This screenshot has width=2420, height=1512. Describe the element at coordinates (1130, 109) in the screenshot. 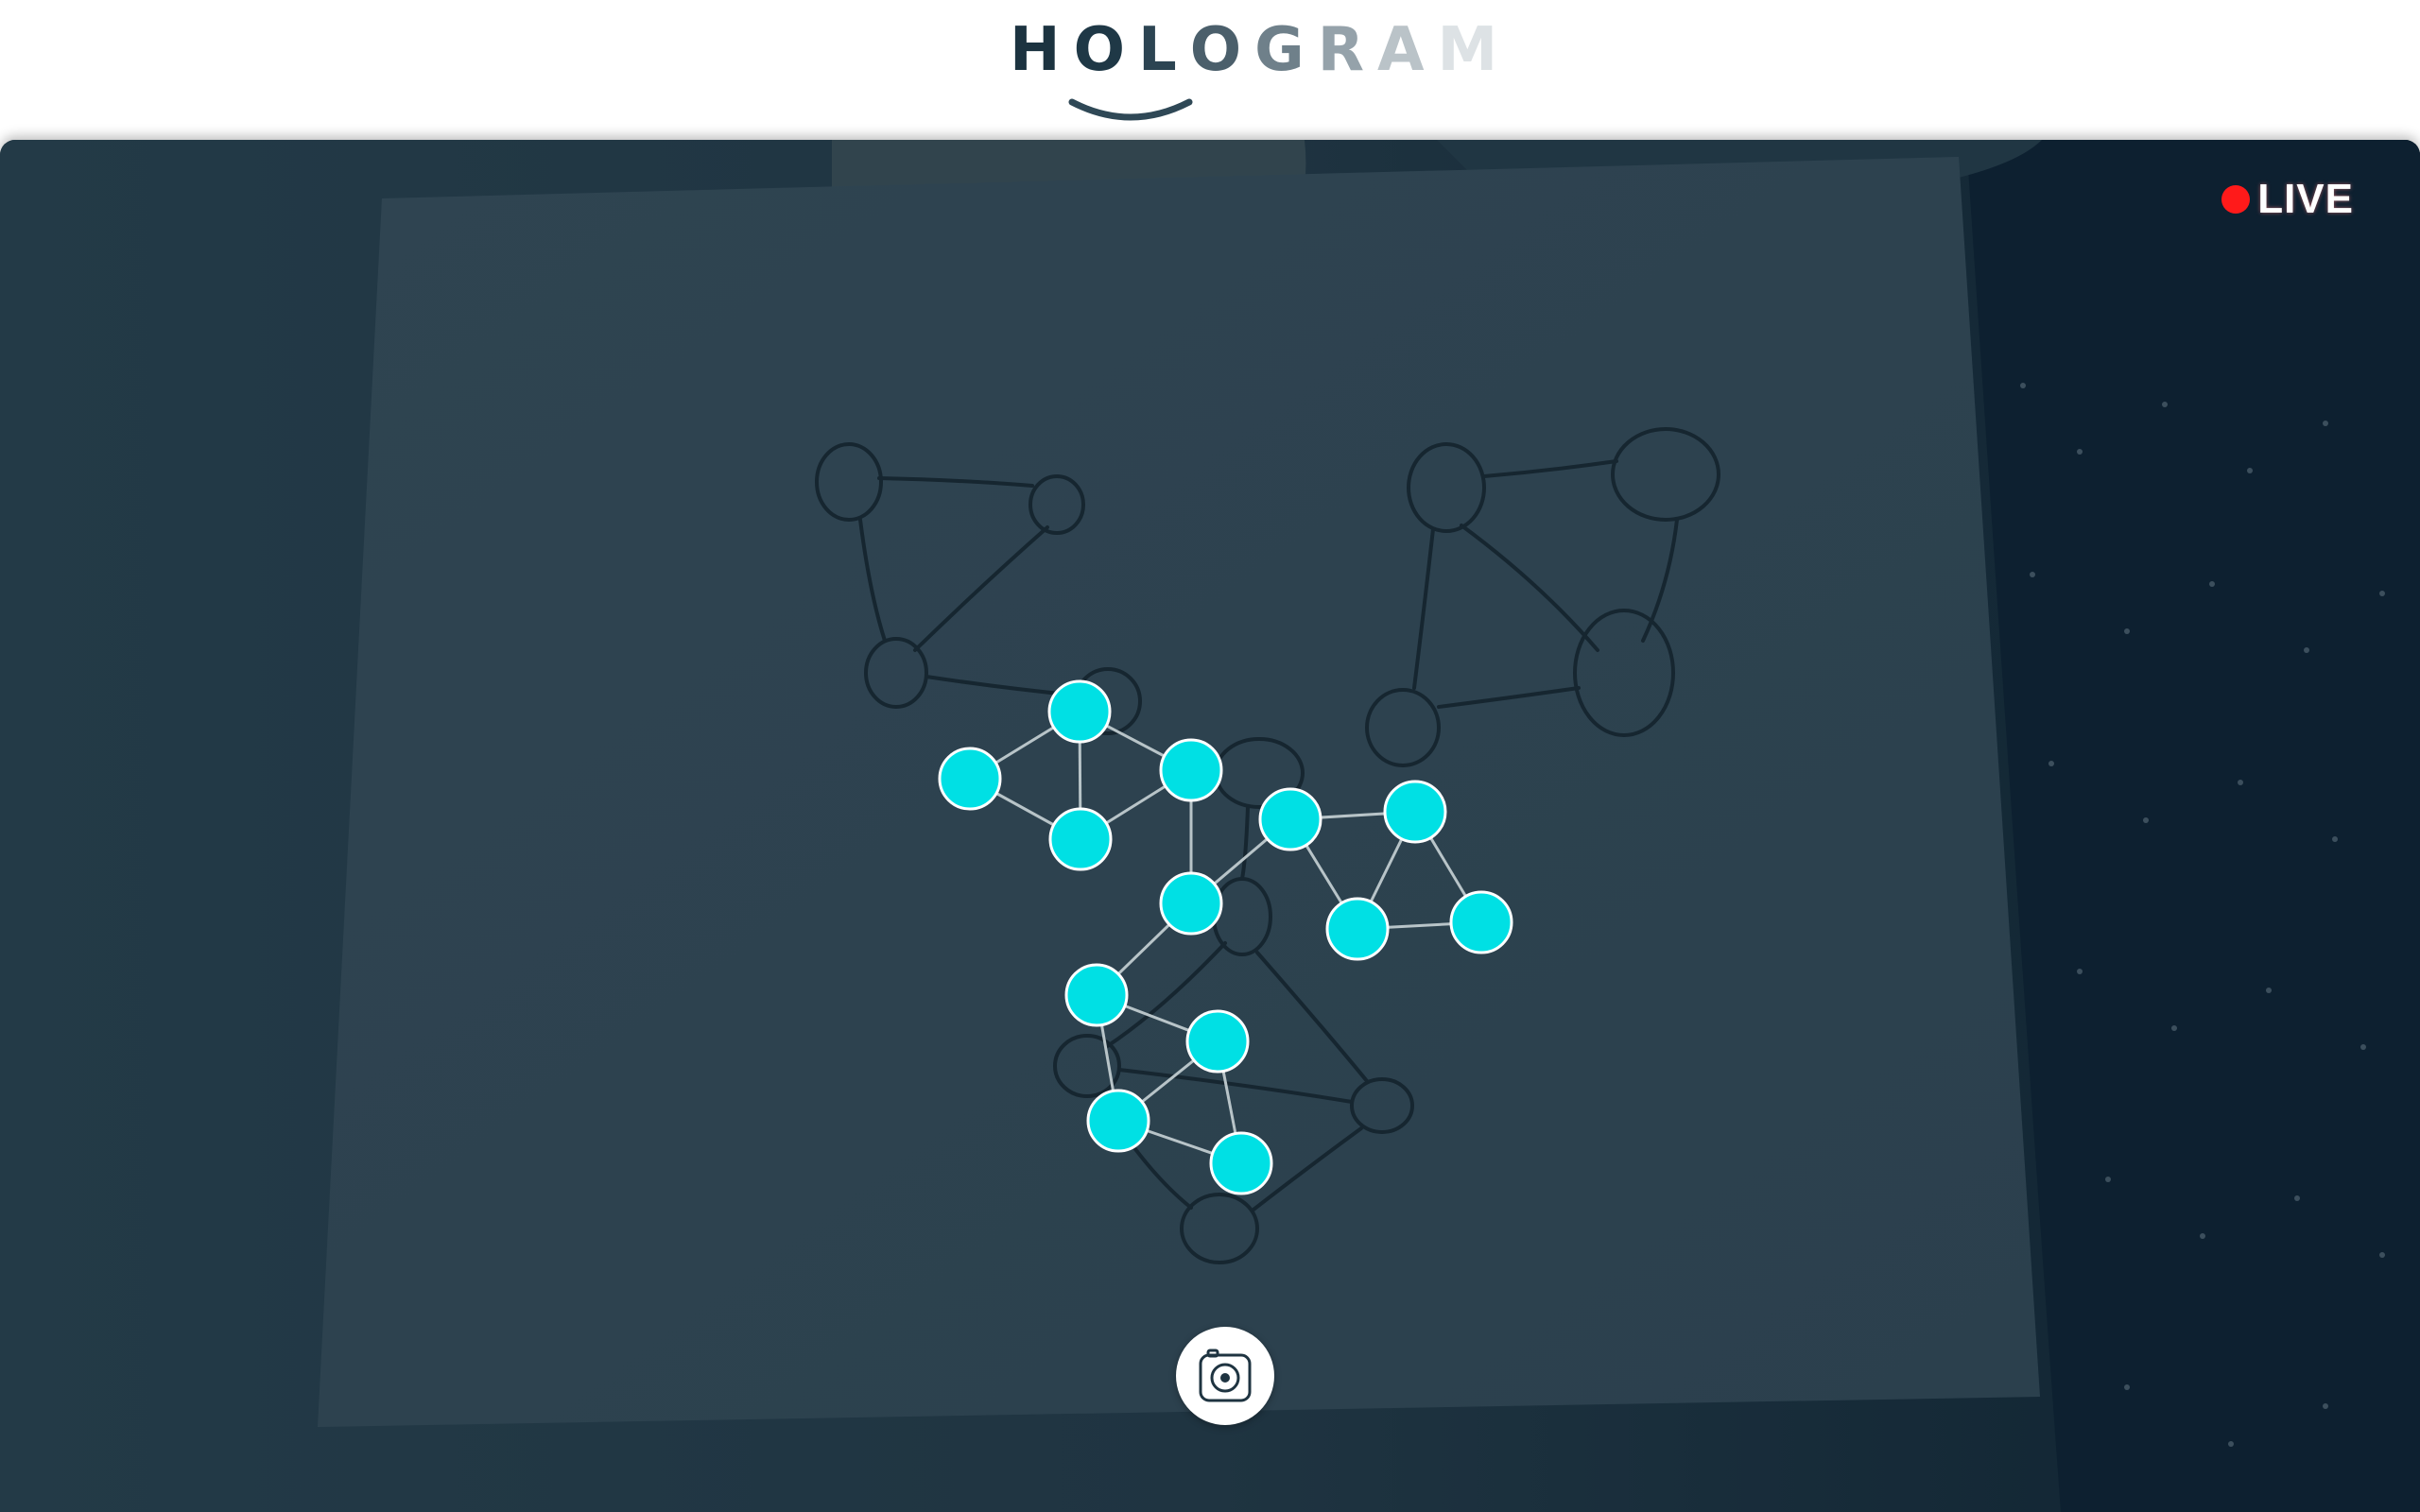

I see `logo-smile-icon` at that location.